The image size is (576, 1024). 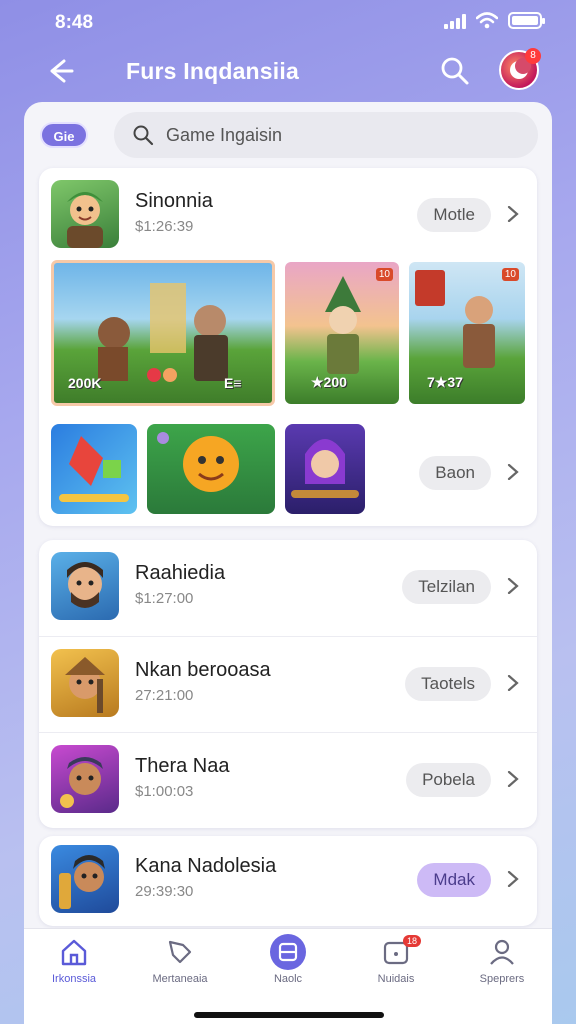 What do you see at coordinates (164, 598) in the screenshot?
I see `game-subtitle: $1:27:00` at bounding box center [164, 598].